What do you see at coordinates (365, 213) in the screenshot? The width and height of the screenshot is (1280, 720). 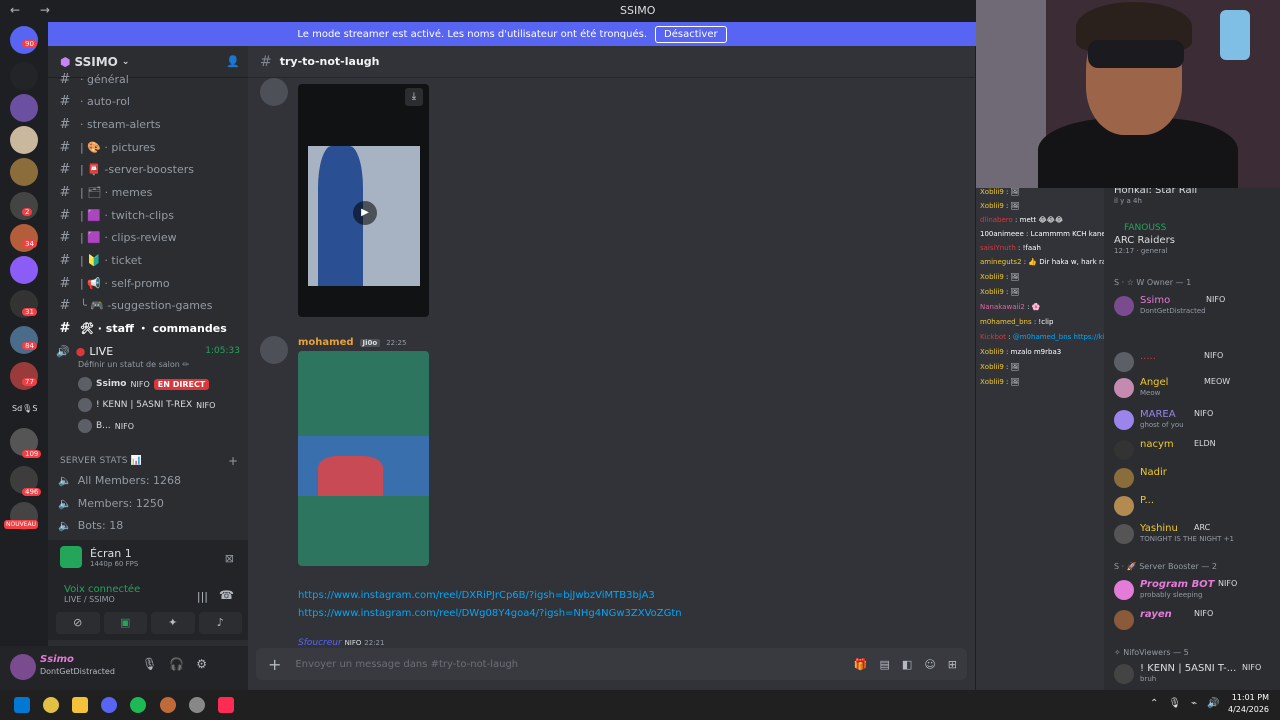 I see `play-icon: ▶` at bounding box center [365, 213].